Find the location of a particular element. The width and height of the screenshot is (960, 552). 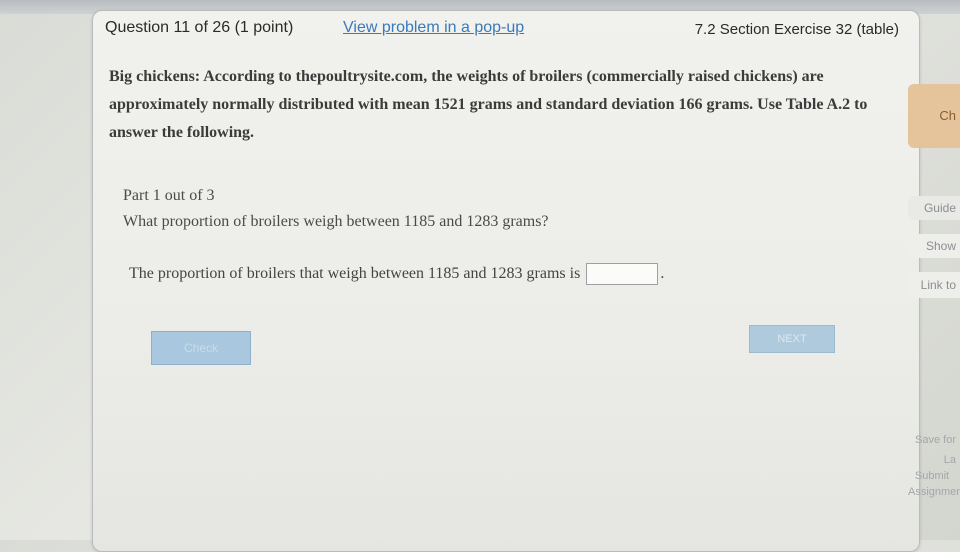

view-popup-link: View problem in a pop-up is located at coordinates (433, 28).